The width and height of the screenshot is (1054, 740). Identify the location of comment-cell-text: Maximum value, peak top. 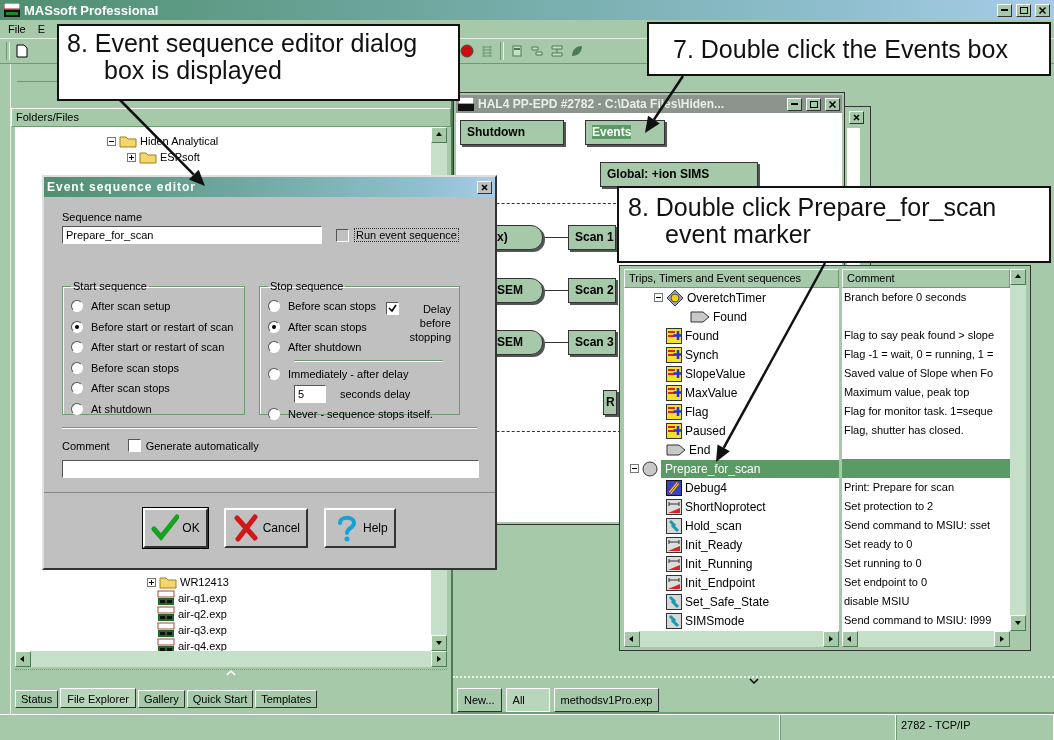
(906, 392).